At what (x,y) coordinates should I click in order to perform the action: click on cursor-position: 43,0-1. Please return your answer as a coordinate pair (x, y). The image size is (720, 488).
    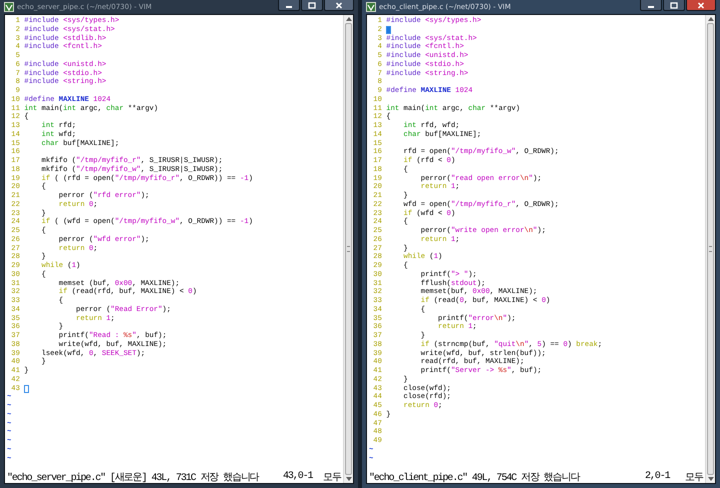
    Looking at the image, I should click on (298, 476).